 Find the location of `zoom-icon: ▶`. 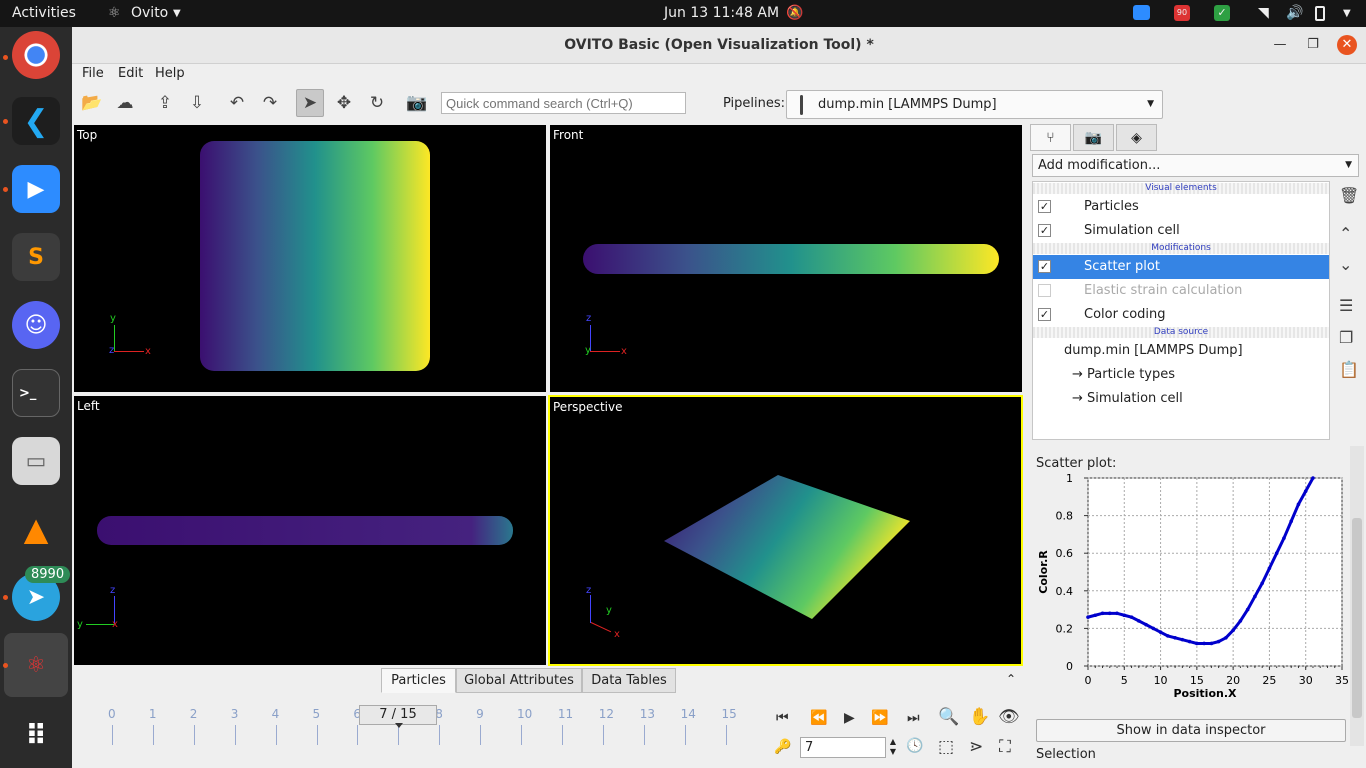

zoom-icon: ▶ is located at coordinates (36, 189).